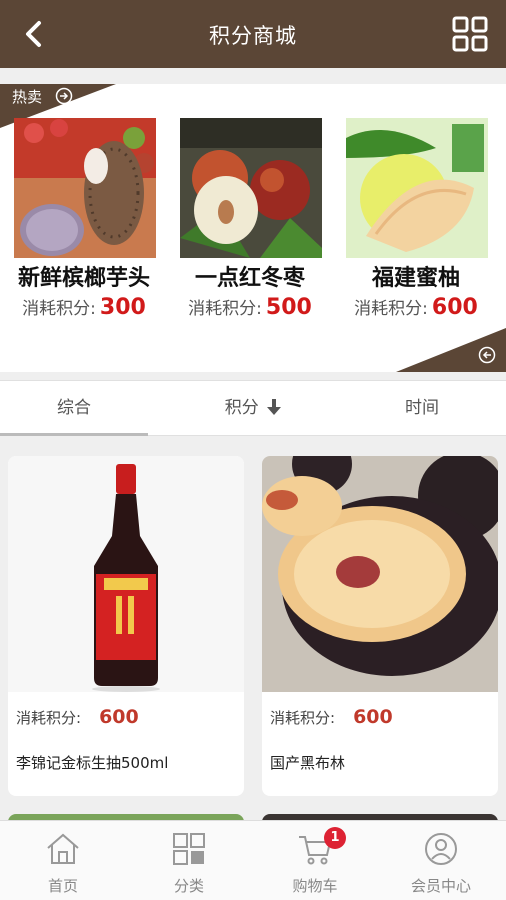 Image resolution: width=506 pixels, height=900 pixels. Describe the element at coordinates (441, 849) in the screenshot. I see `user-icon` at that location.